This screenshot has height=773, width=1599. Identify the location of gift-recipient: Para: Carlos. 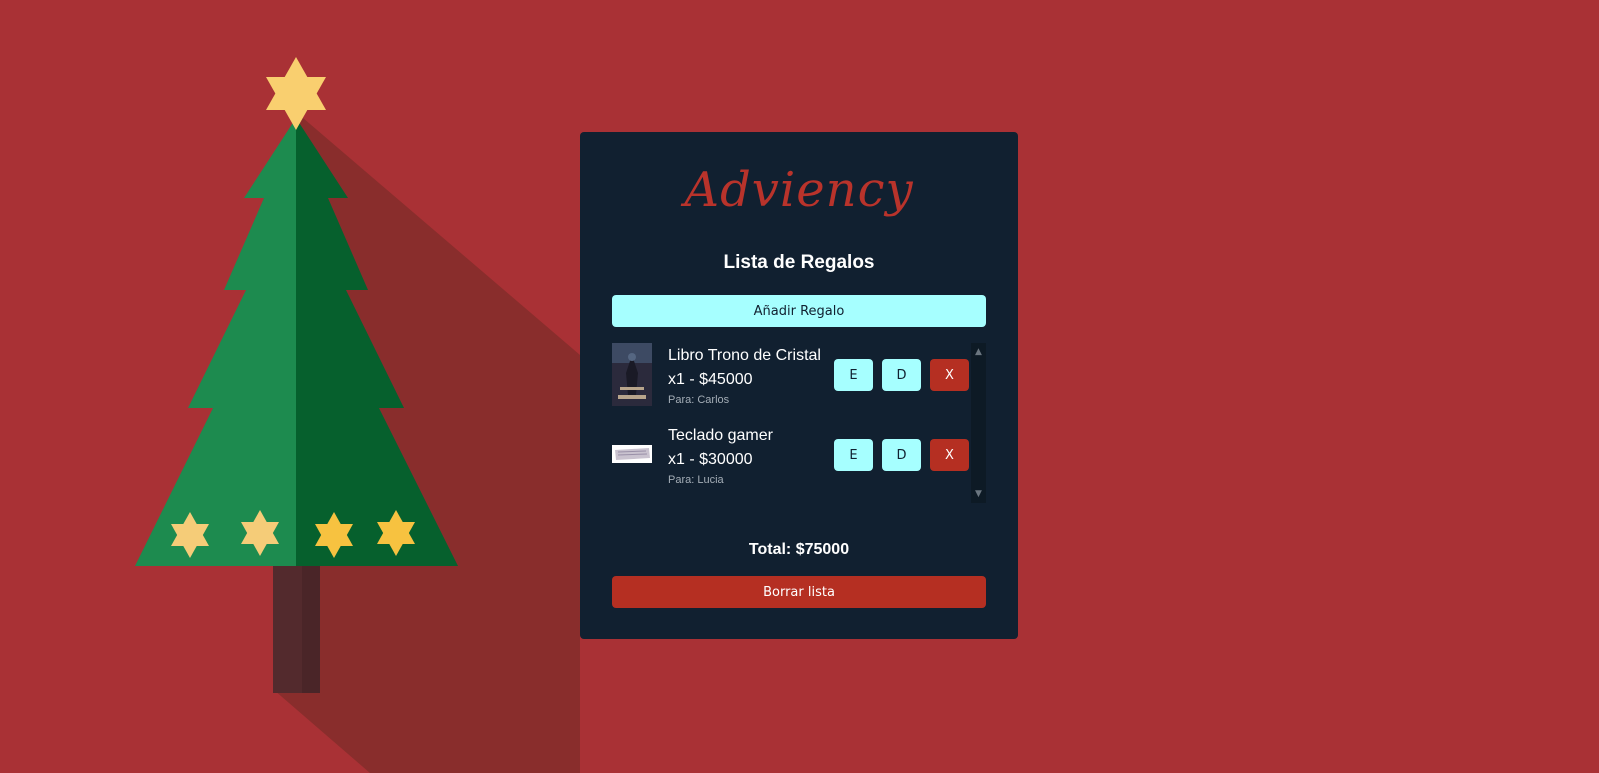
(699, 400).